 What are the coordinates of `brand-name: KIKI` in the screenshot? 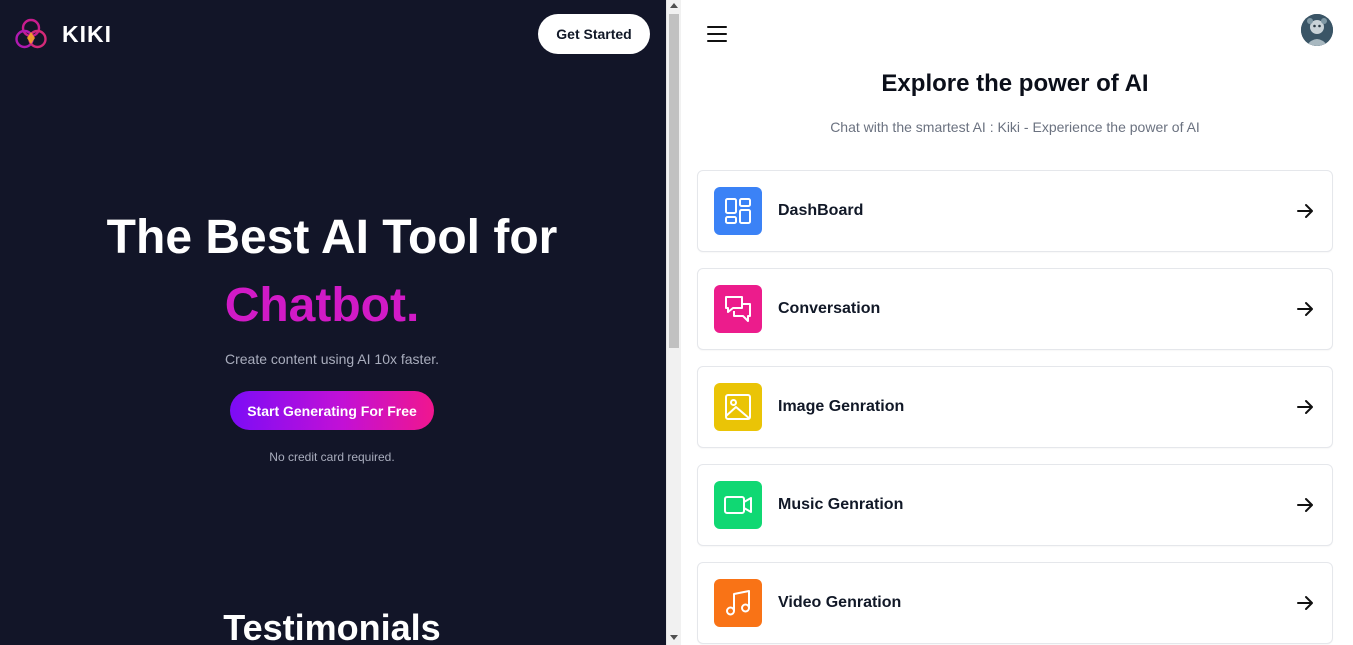 It's located at (87, 33).